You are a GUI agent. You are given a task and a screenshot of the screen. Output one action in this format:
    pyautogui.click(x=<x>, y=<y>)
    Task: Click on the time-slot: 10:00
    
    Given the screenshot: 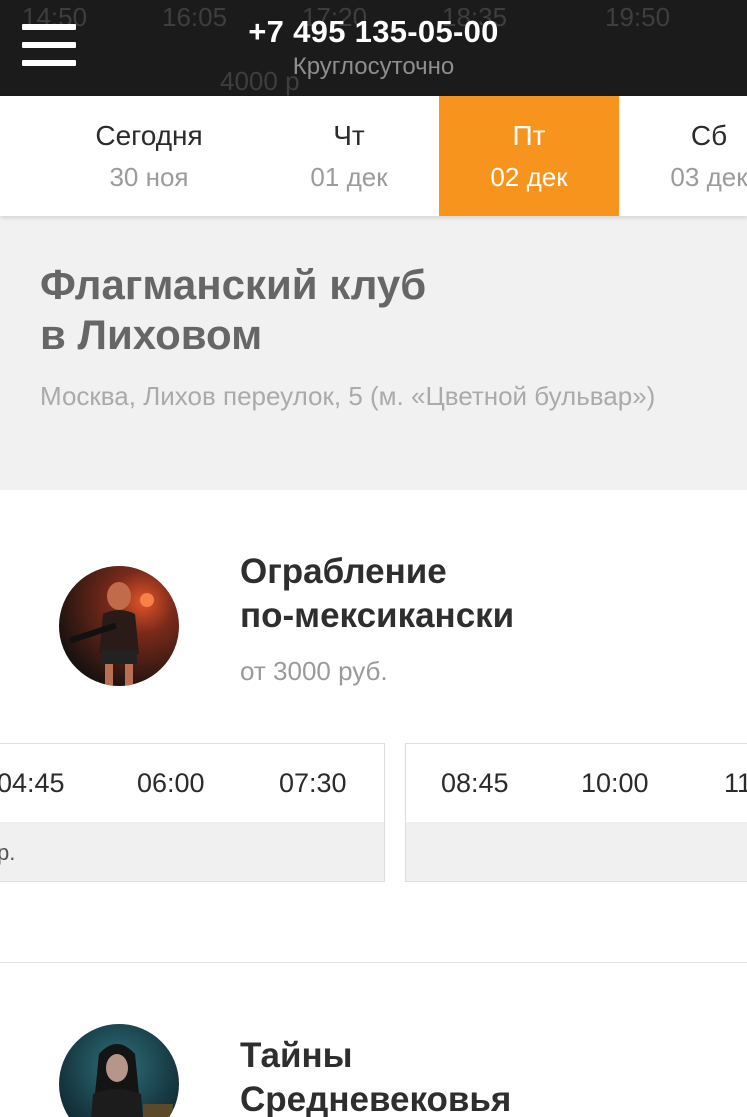 What is the action you would take?
    pyautogui.click(x=615, y=783)
    